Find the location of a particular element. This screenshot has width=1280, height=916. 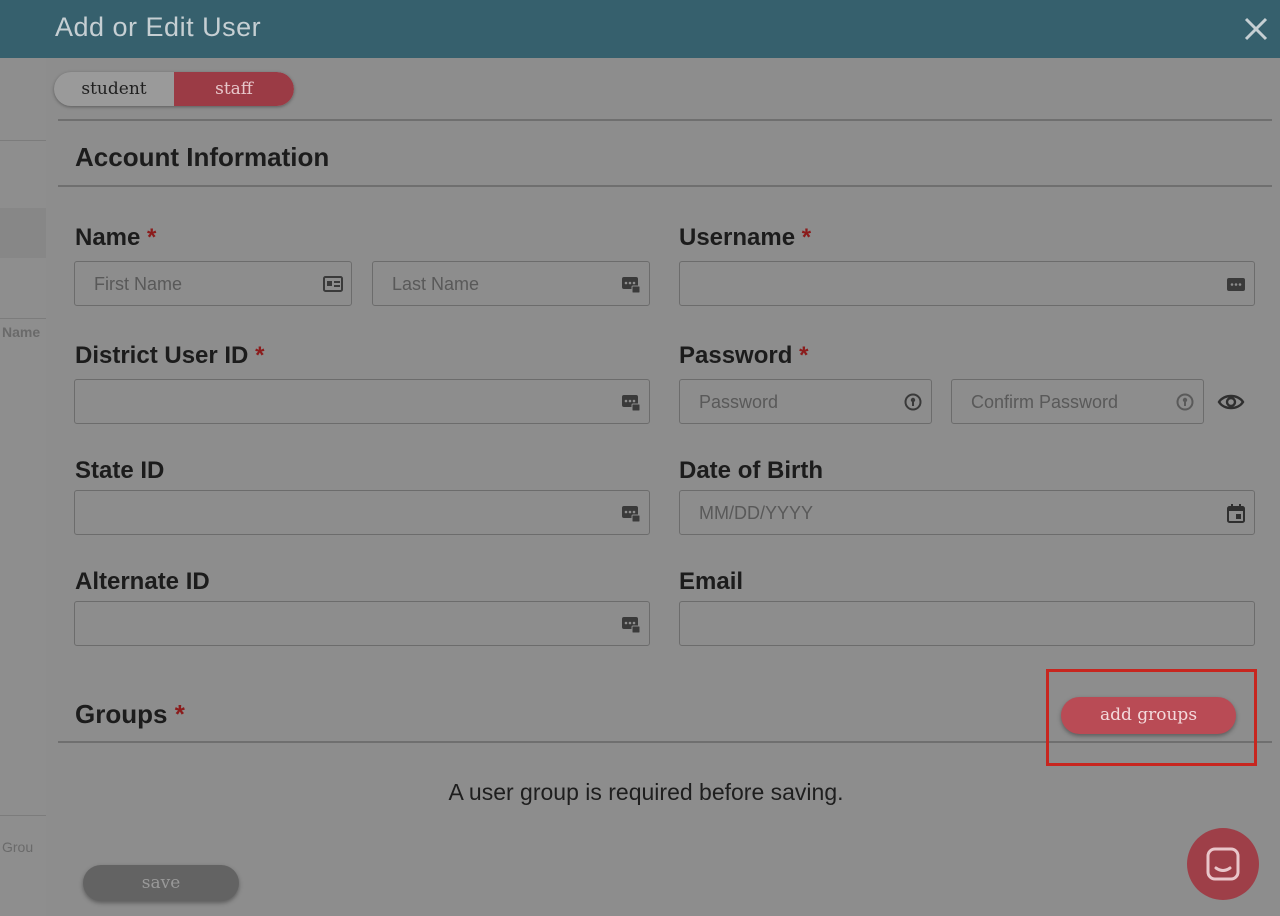

username-input is located at coordinates (967, 283).